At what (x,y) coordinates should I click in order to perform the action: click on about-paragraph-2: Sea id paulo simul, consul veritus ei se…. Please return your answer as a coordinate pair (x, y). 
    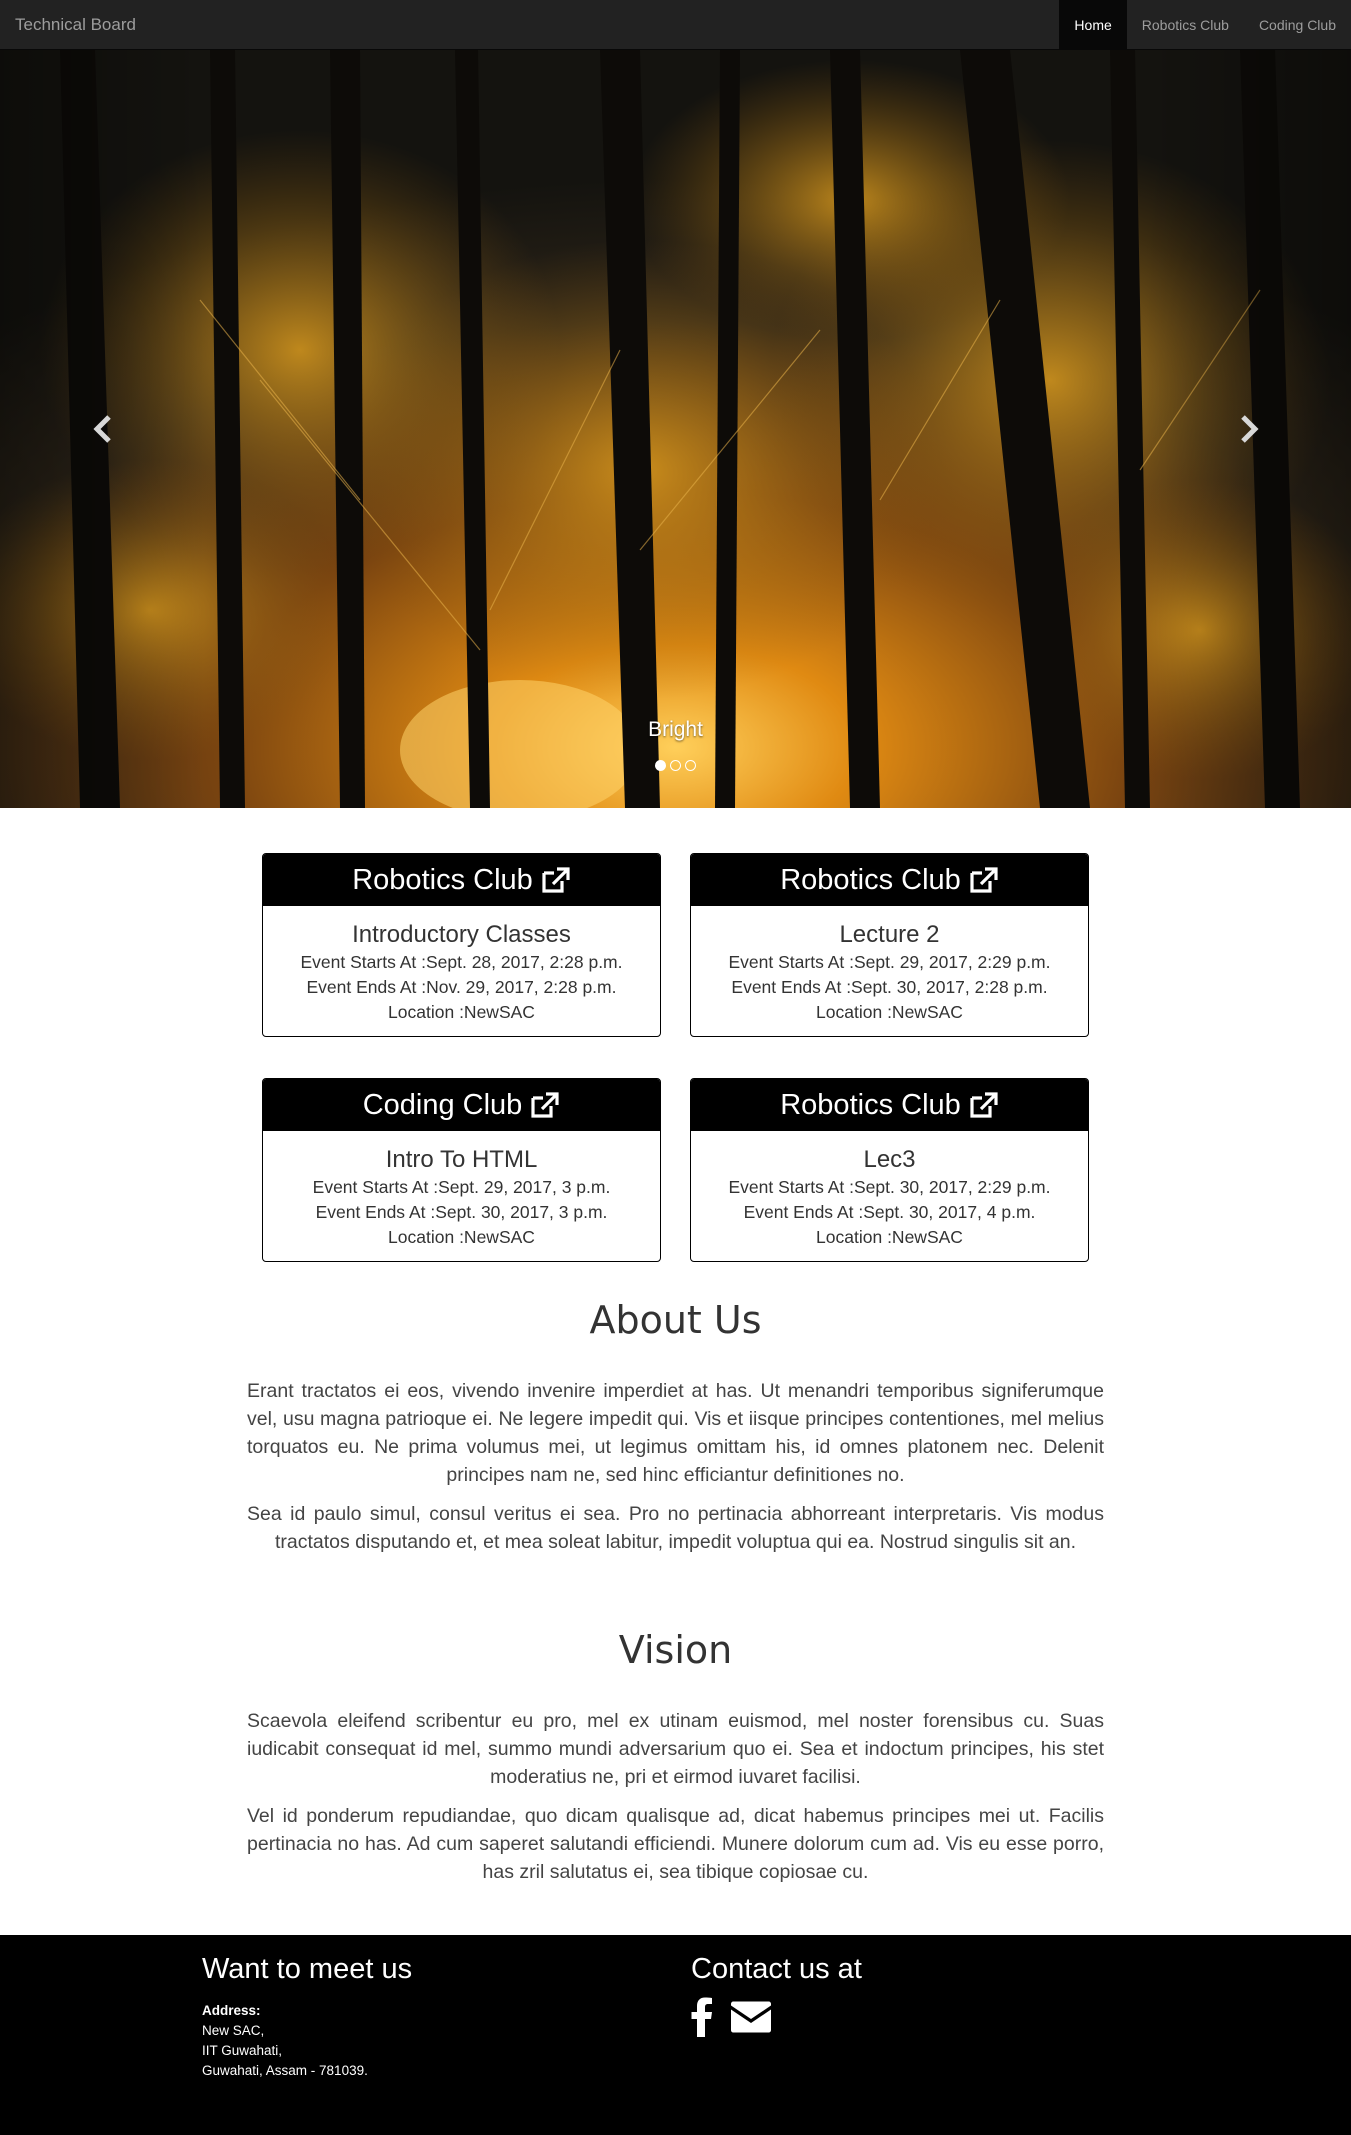
    Looking at the image, I should click on (675, 1528).